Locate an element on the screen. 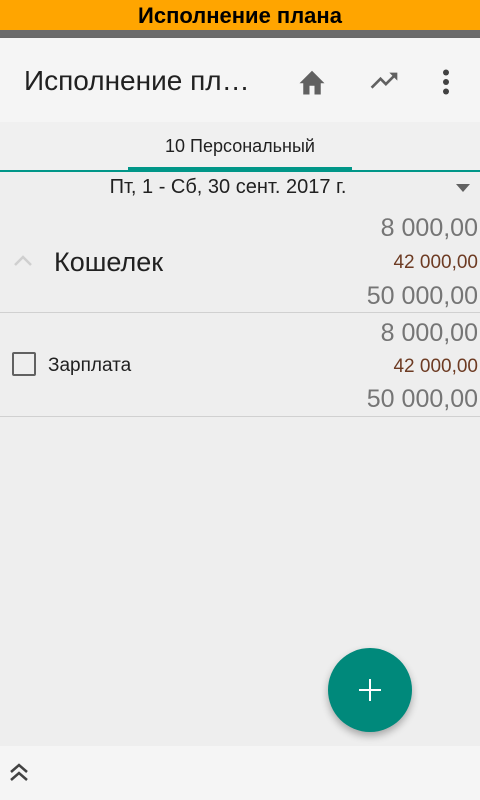 This screenshot has width=480, height=800. item-done-amount: 42 000,00 is located at coordinates (435, 366).